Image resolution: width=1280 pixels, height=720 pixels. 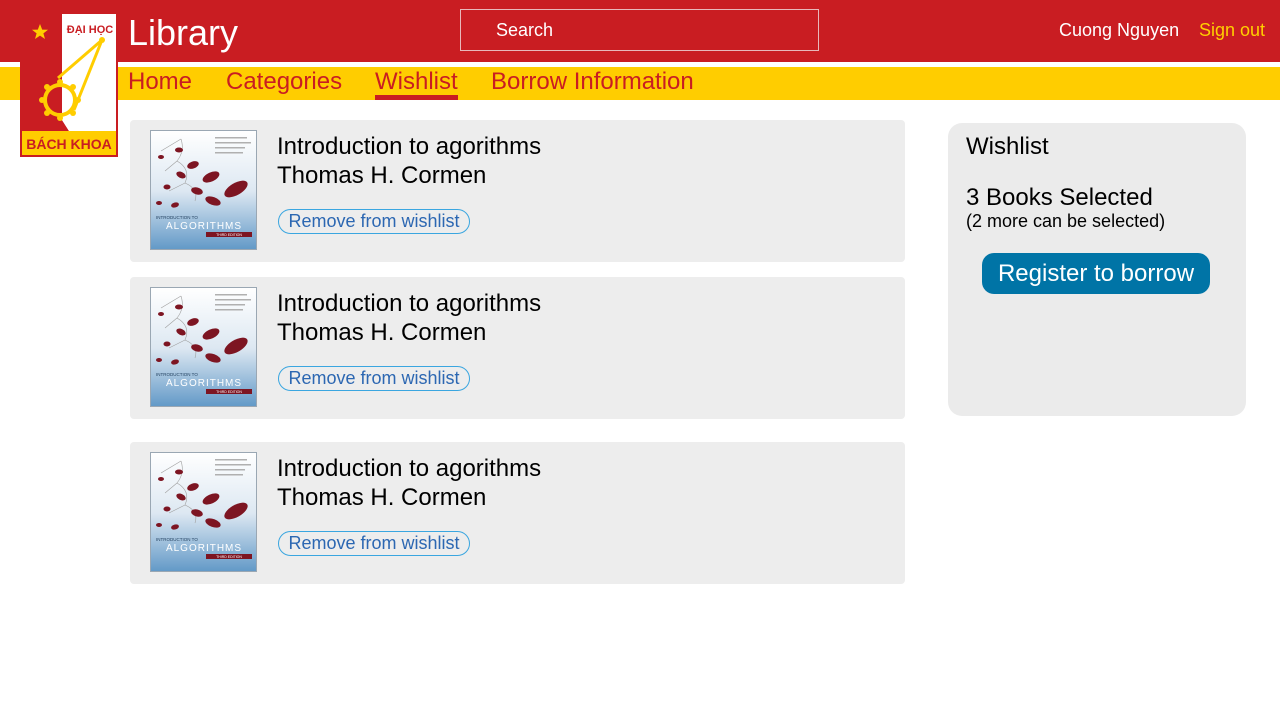 I want to click on app-title: Library, so click(x=183, y=32).